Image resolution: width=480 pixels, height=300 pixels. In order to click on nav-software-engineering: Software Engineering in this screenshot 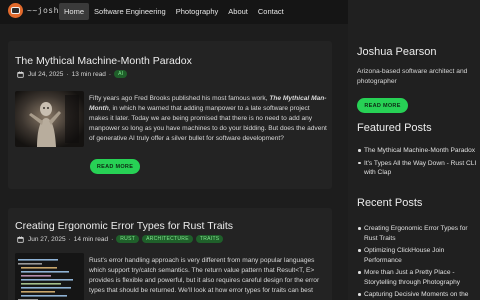, I will do `click(130, 11)`.